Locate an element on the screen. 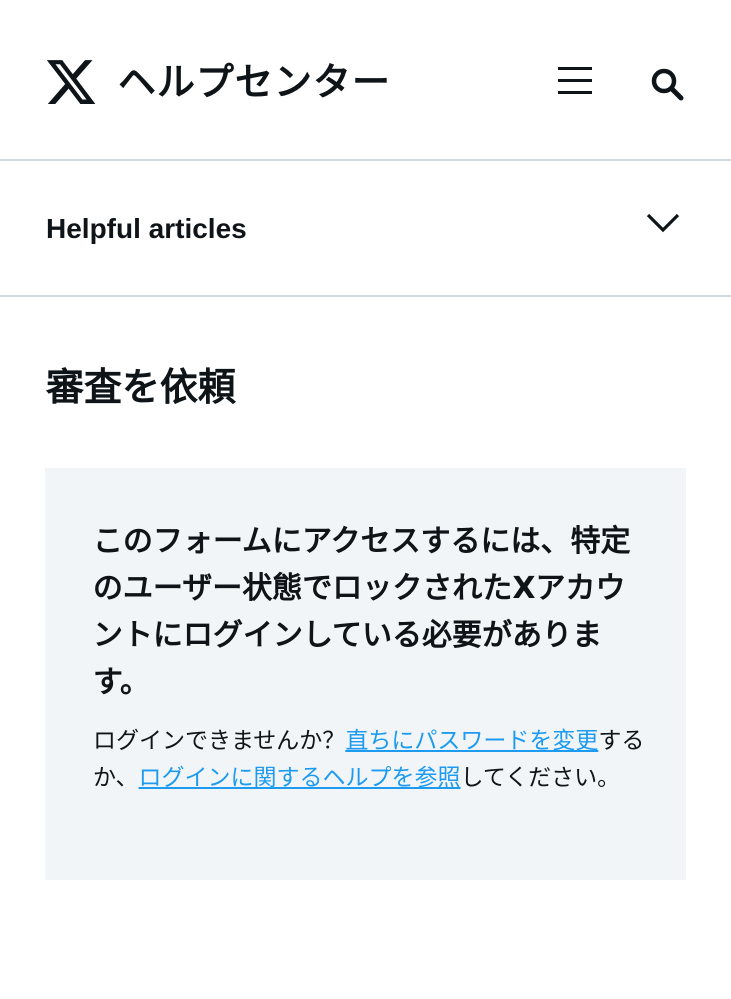  search-icon is located at coordinates (668, 83).